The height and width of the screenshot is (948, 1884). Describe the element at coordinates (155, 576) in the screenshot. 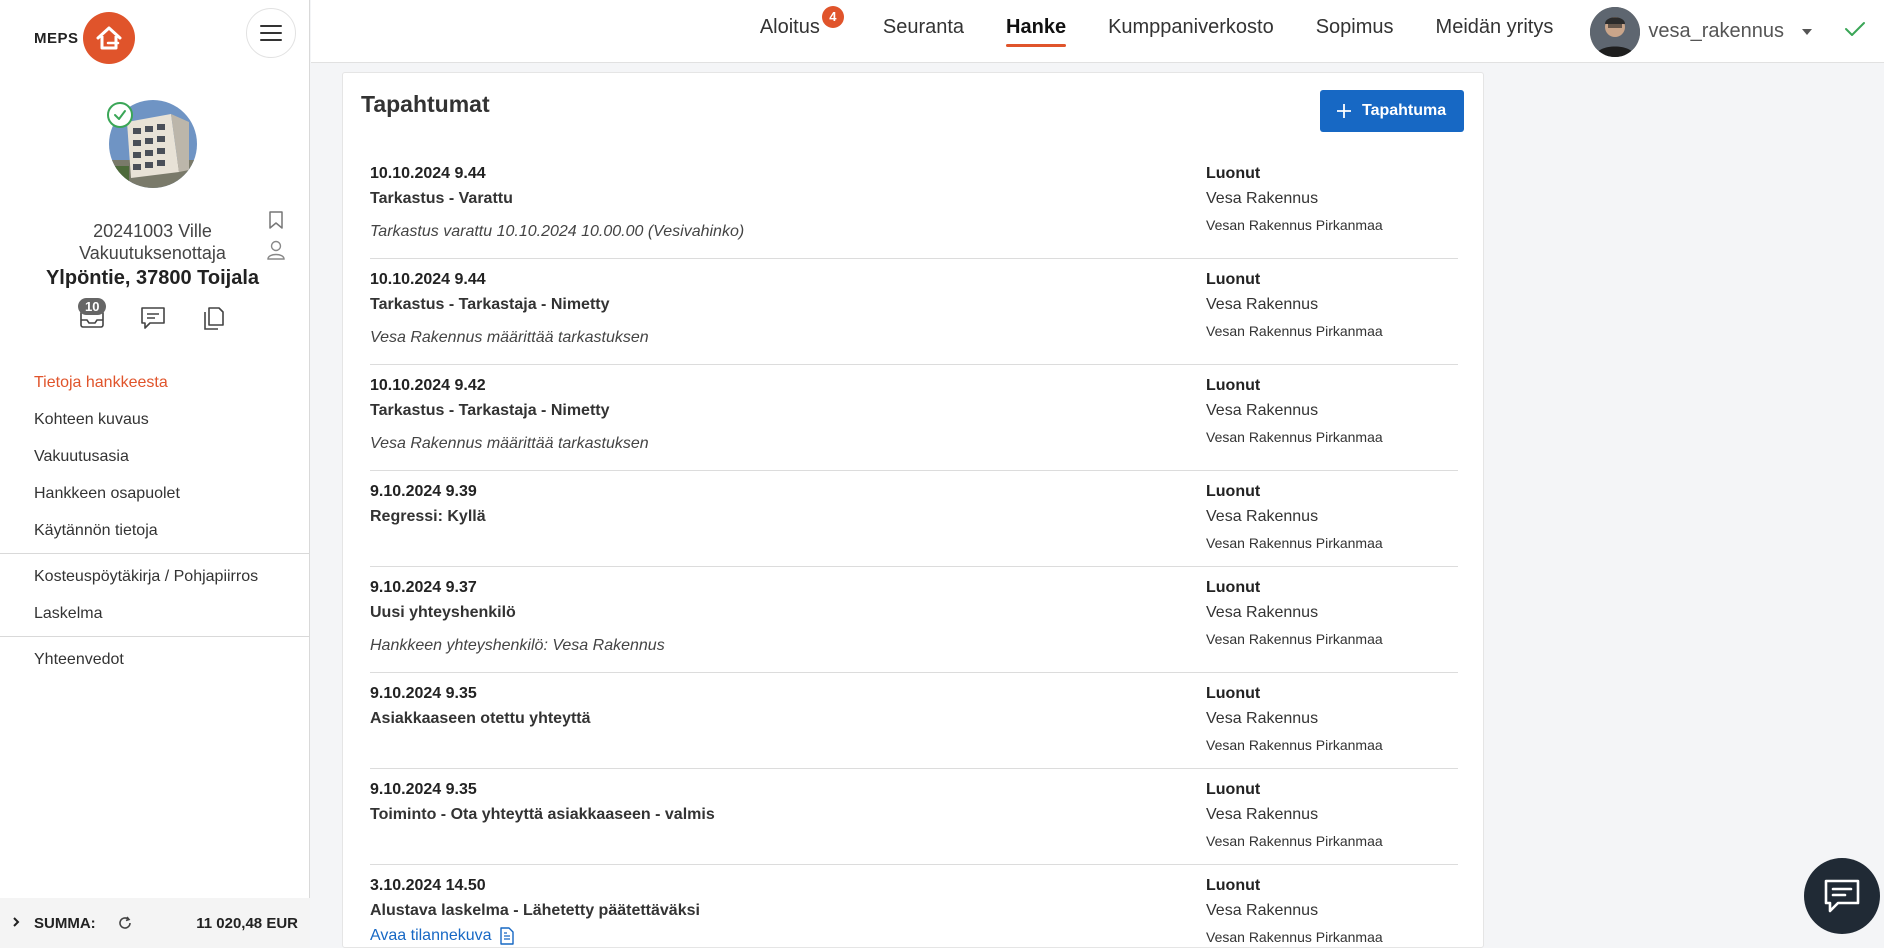

I see `sidebar-item-kosteuspoytakirja: Kosteuspöytäkirja / Pohjapiirros` at that location.